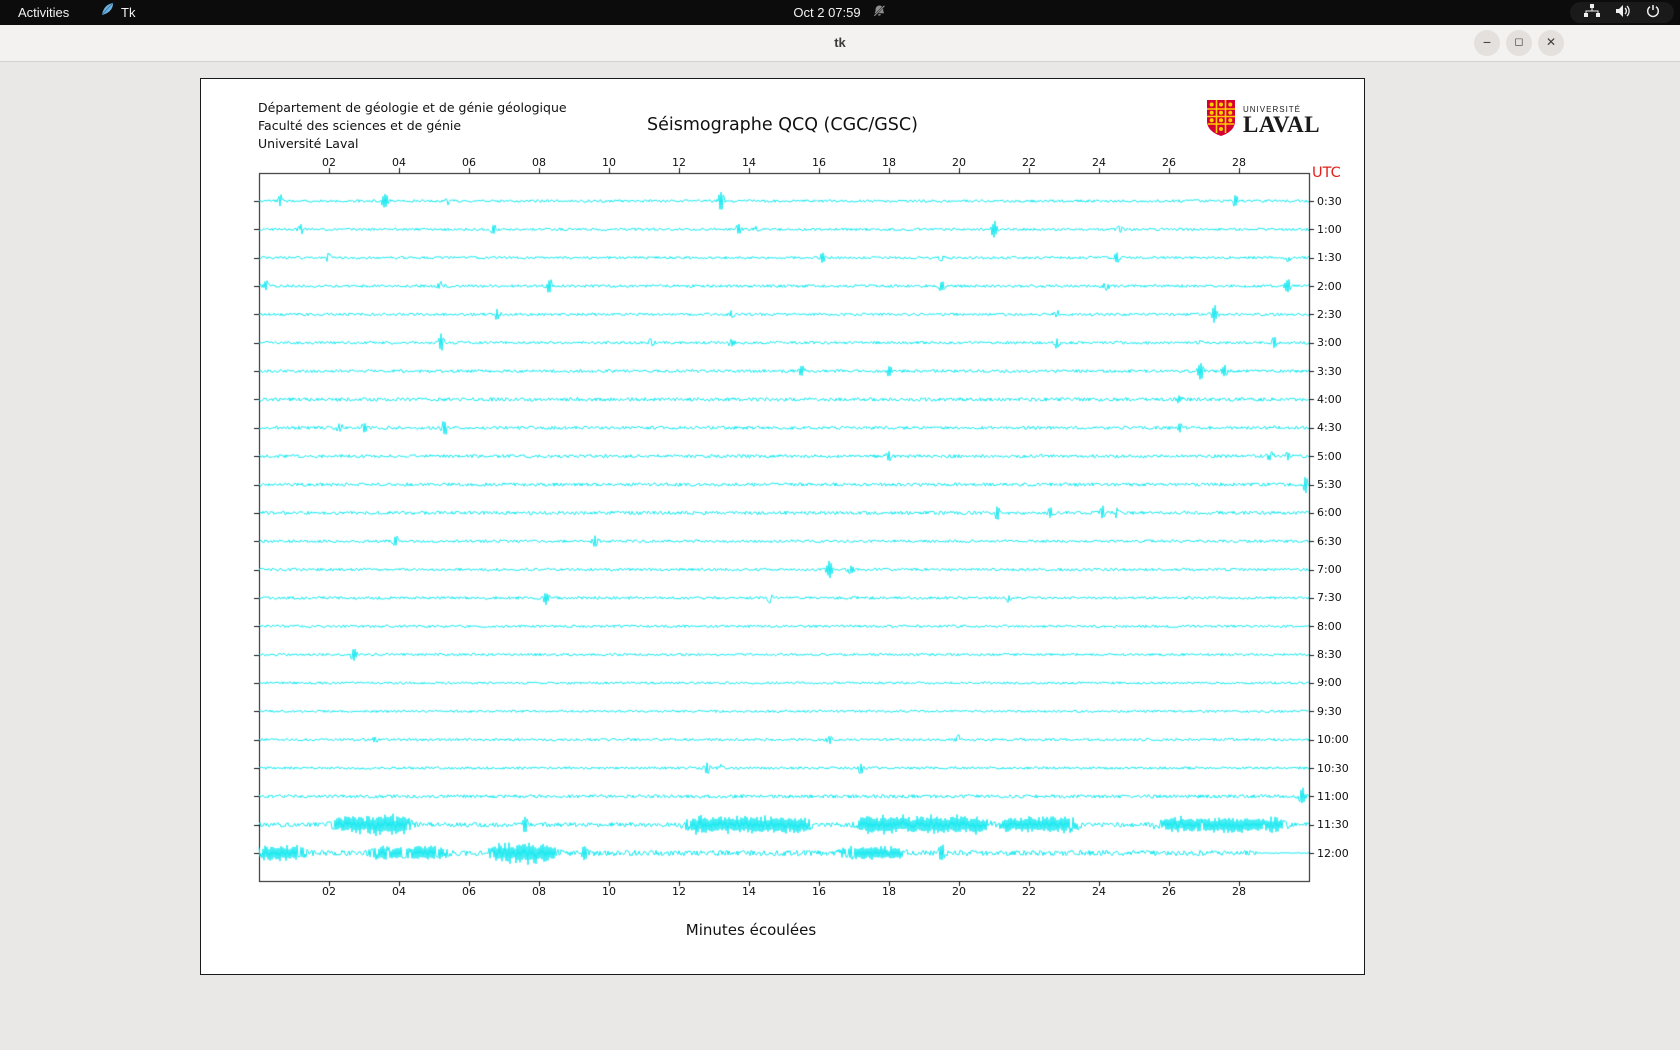 The height and width of the screenshot is (1050, 1680). Describe the element at coordinates (1329, 201) in the screenshot. I see `utc-time-label: 0:30` at that location.